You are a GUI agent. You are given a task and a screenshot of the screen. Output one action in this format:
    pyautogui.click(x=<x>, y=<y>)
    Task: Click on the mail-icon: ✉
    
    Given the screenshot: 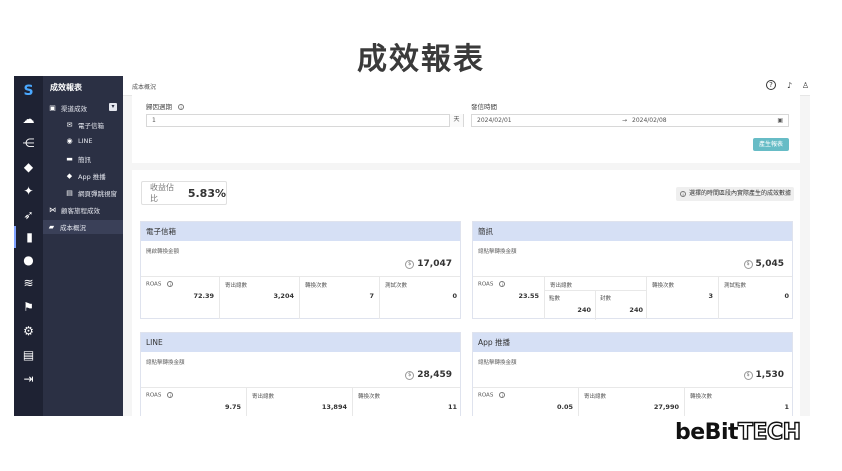 What is the action you would take?
    pyautogui.click(x=69, y=125)
    